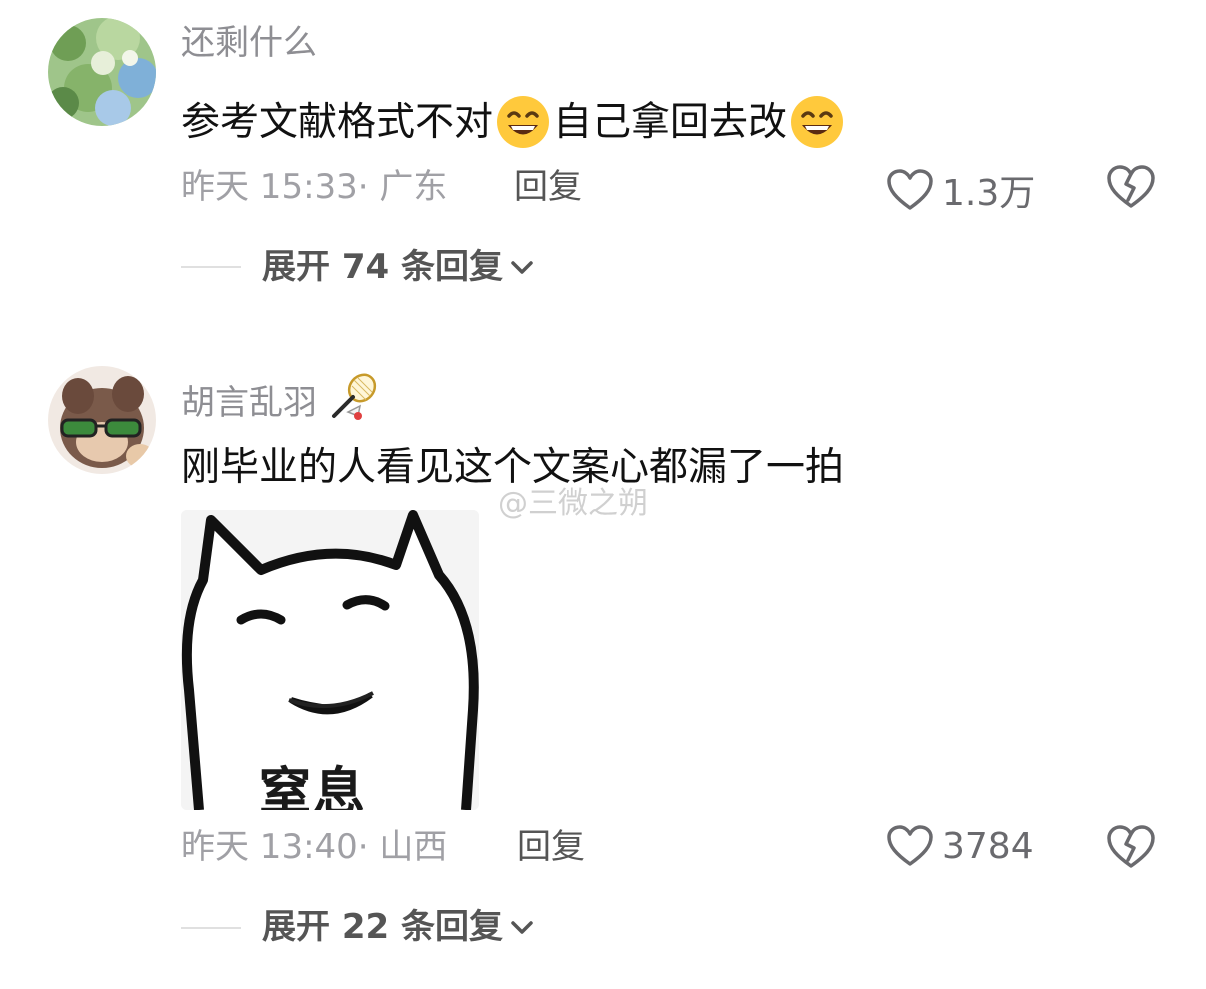  I want to click on like-button: 3784, so click(960, 846).